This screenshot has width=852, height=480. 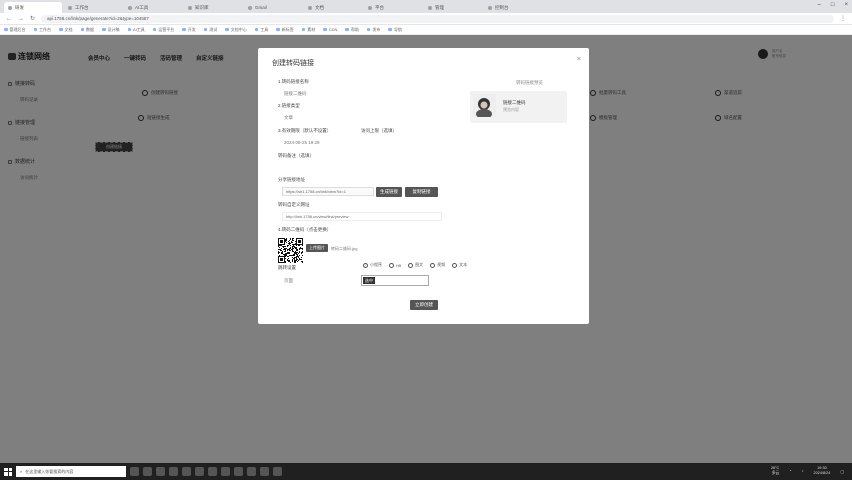 I want to click on bookmark-item: 素材, so click(x=308, y=30).